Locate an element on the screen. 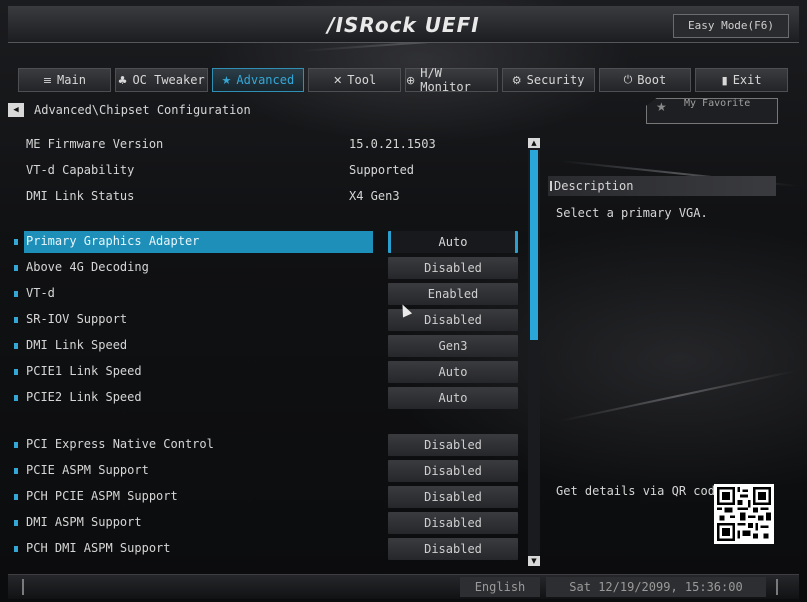  scroll-down-arrow-icon: ▼ is located at coordinates (534, 561).